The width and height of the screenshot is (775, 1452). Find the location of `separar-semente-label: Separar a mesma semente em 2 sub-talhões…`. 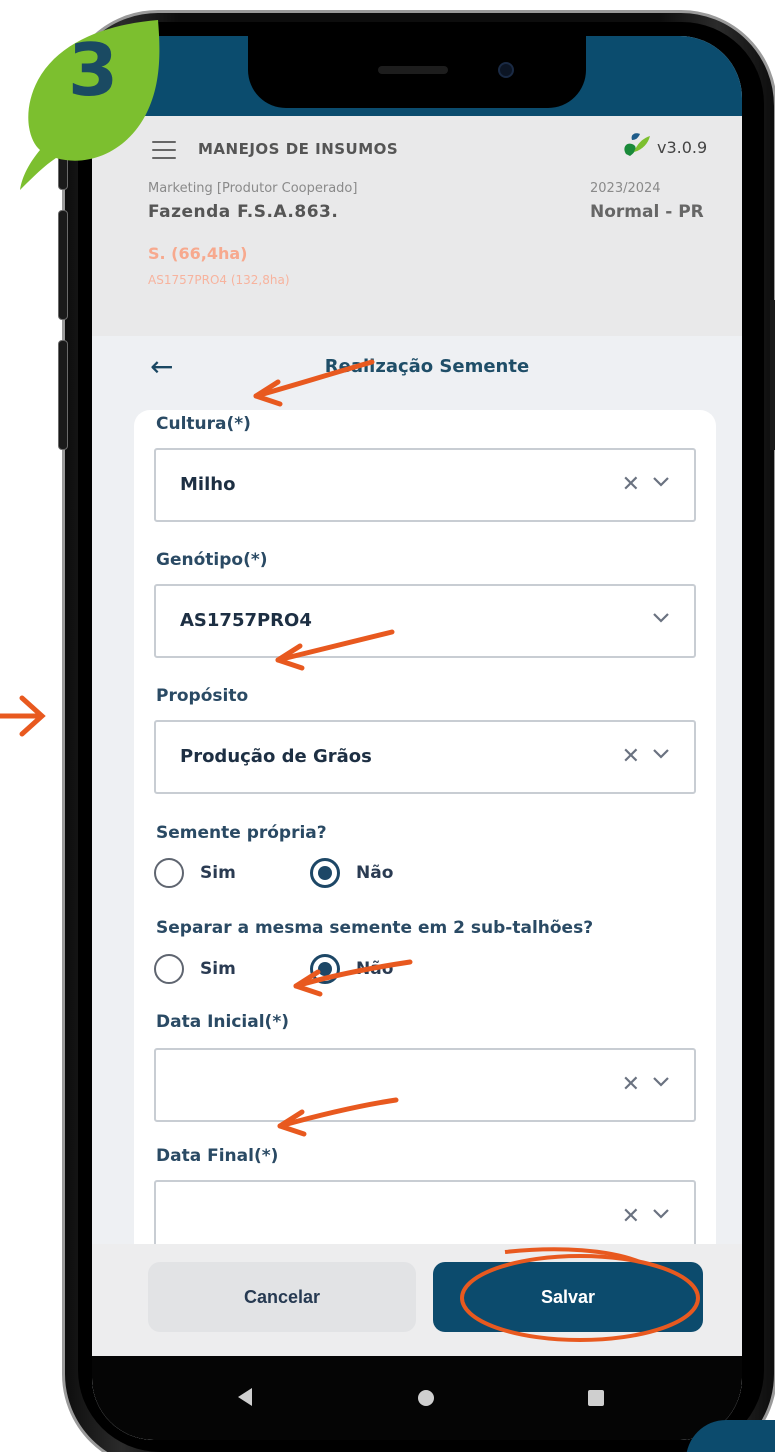

separar-semente-label: Separar a mesma semente em 2 sub-talhões… is located at coordinates (375, 928).